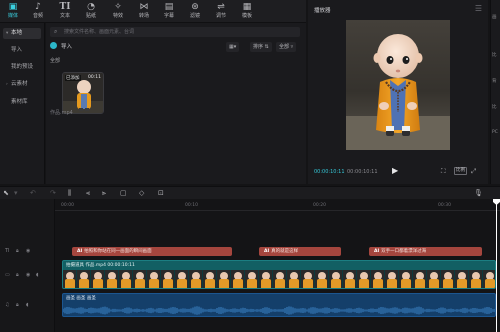  What do you see at coordinates (69, 193) in the screenshot?
I see `split-icon: ⫼` at bounding box center [69, 193].